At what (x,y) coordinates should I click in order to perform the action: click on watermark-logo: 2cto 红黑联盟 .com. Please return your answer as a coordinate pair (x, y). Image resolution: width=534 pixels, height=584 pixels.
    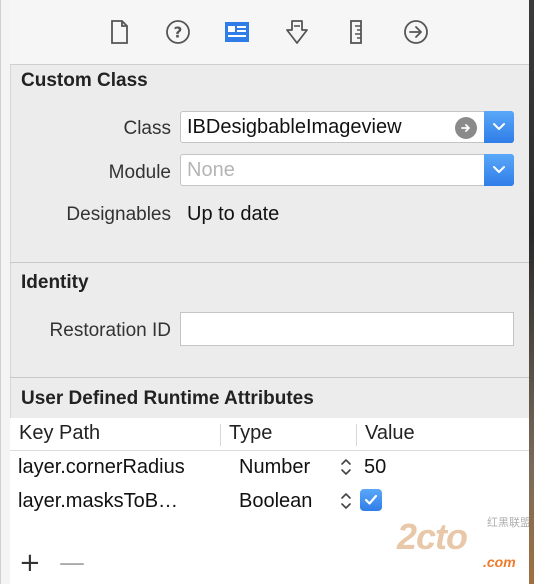
    Looking at the image, I should click on (464, 545).